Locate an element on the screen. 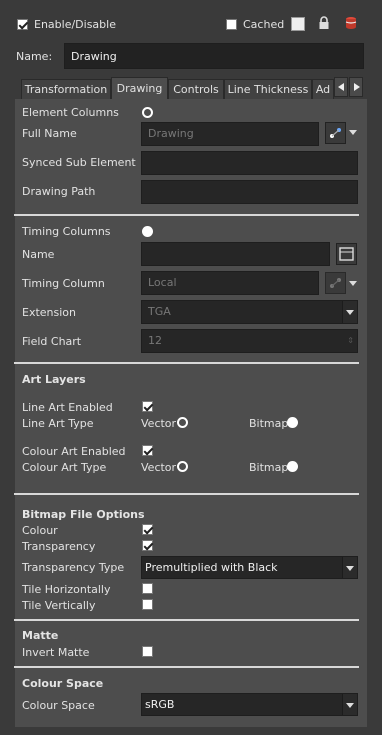 The image size is (382, 735). library-icon is located at coordinates (346, 254).